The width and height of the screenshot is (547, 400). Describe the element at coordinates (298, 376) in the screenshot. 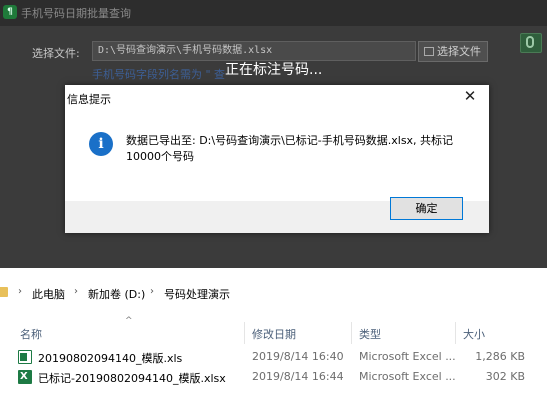

I see `file-modified: 2019/8/14 16:44` at that location.